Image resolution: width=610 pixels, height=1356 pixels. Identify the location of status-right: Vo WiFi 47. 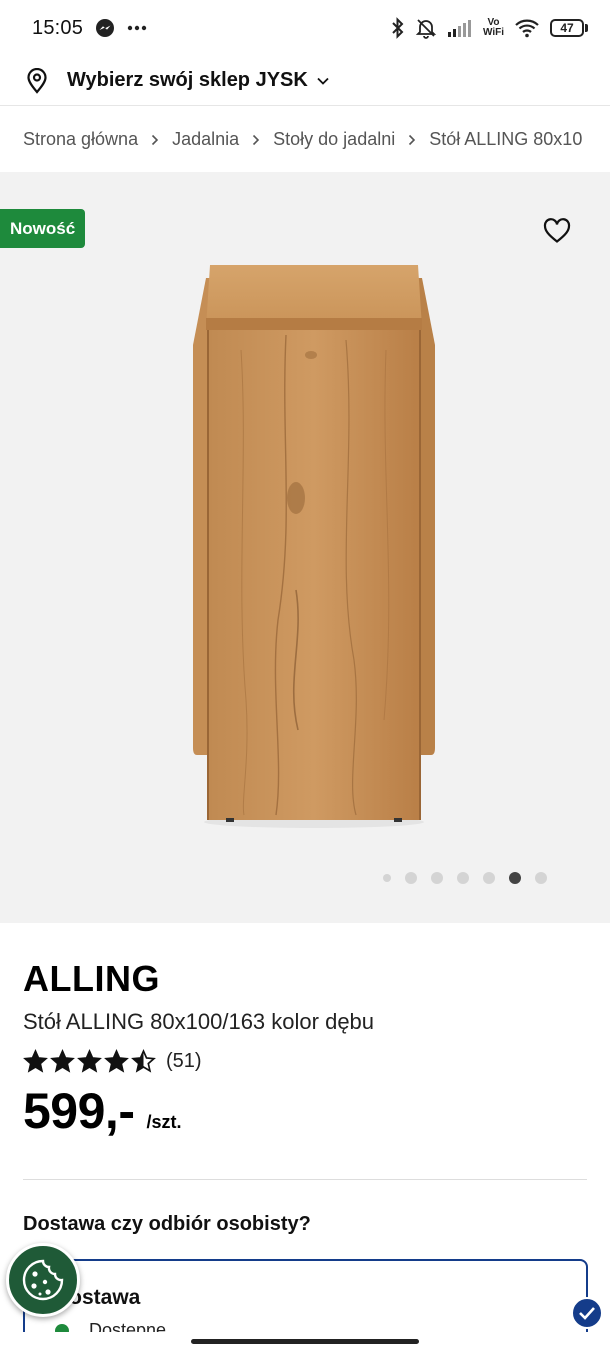
(489, 28).